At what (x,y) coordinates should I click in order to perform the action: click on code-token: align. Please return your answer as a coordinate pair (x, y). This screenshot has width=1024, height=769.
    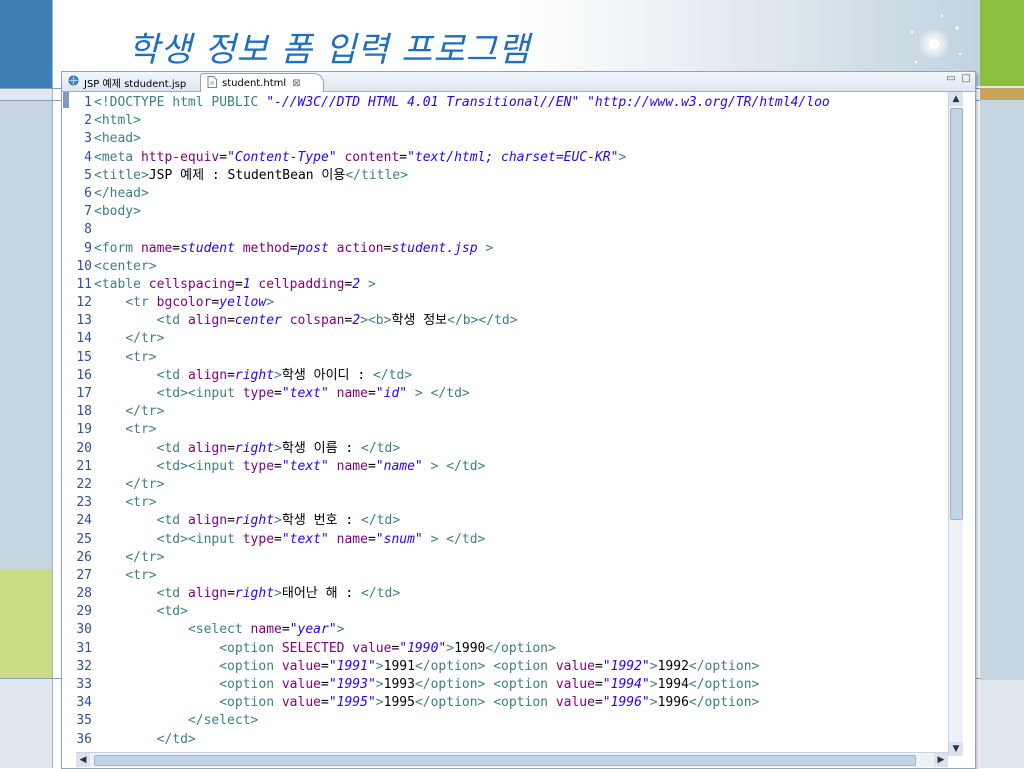
    Looking at the image, I should click on (207, 521).